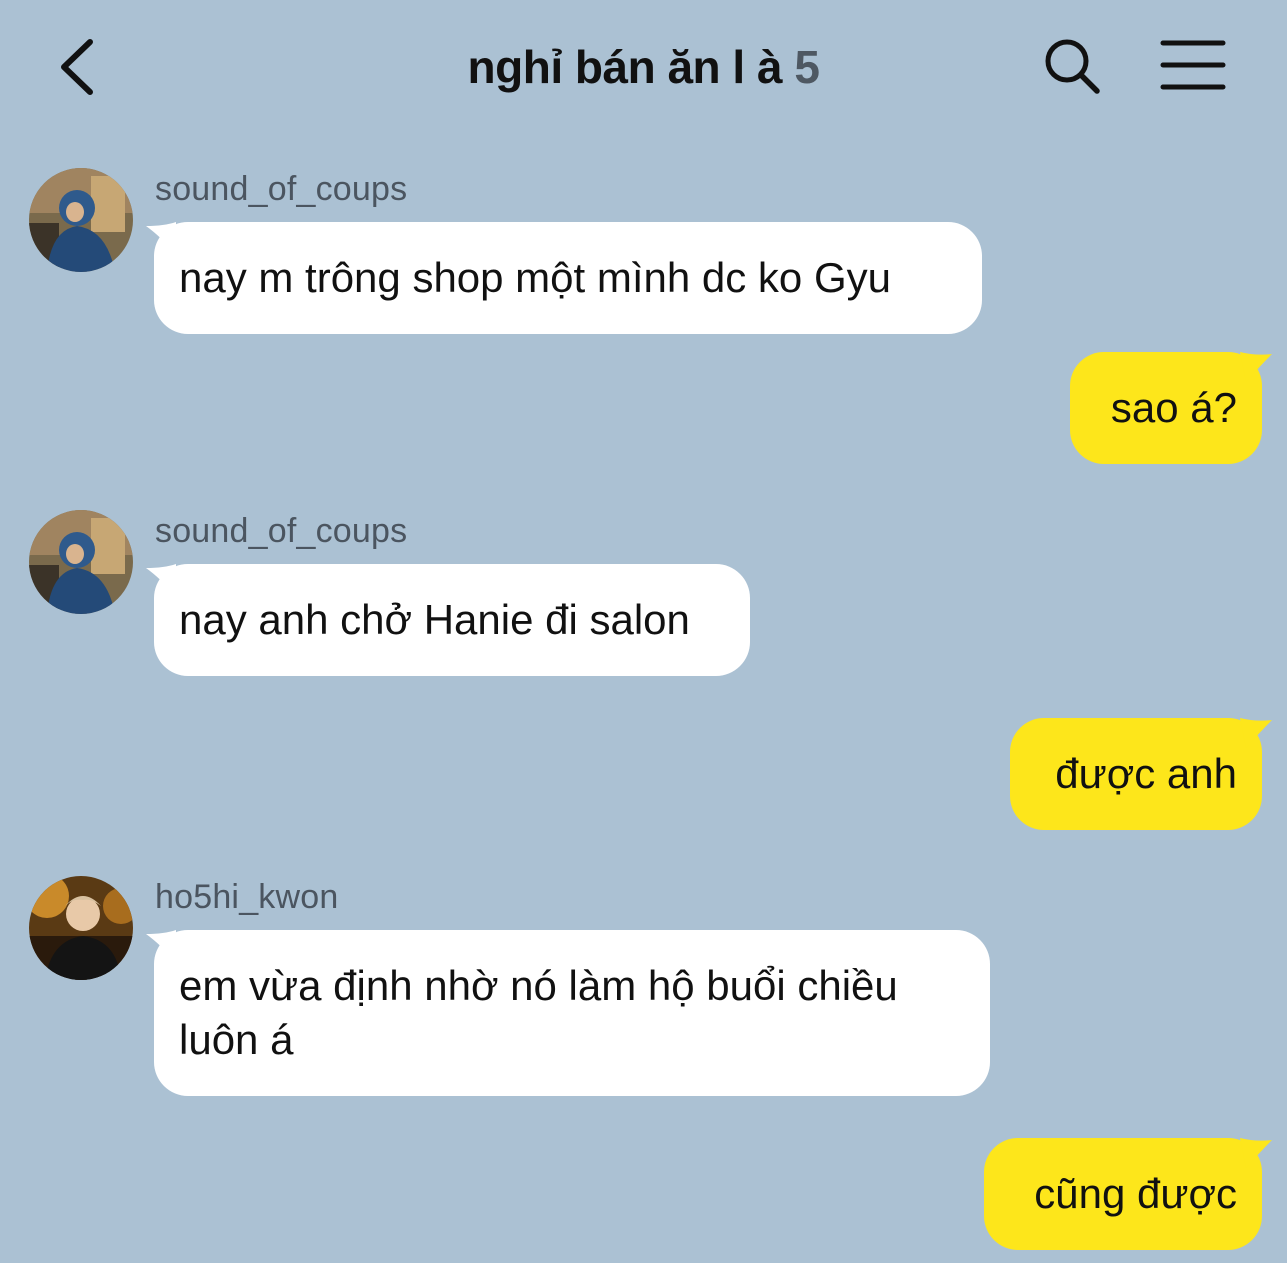 The height and width of the screenshot is (1263, 1287). What do you see at coordinates (1146, 773) in the screenshot?
I see `message-text: được anh` at bounding box center [1146, 773].